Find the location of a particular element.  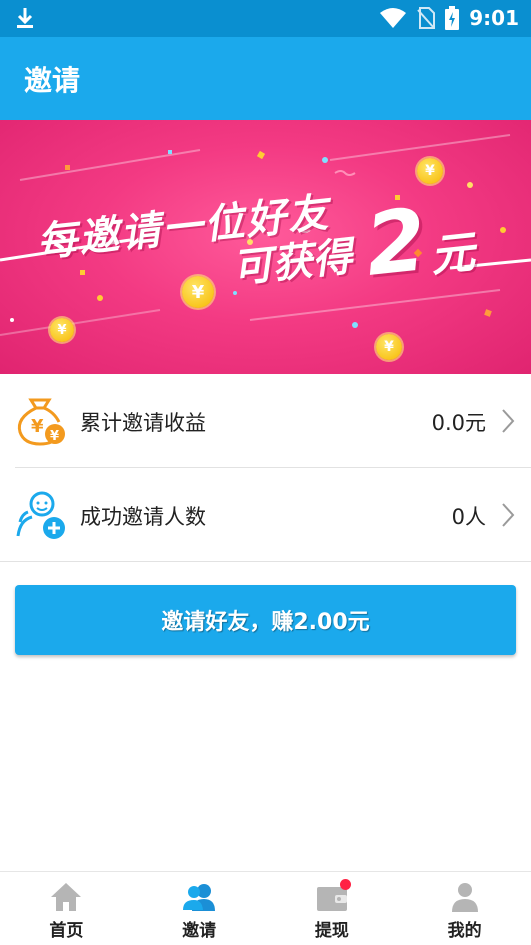

user-icon is located at coordinates (464, 897).